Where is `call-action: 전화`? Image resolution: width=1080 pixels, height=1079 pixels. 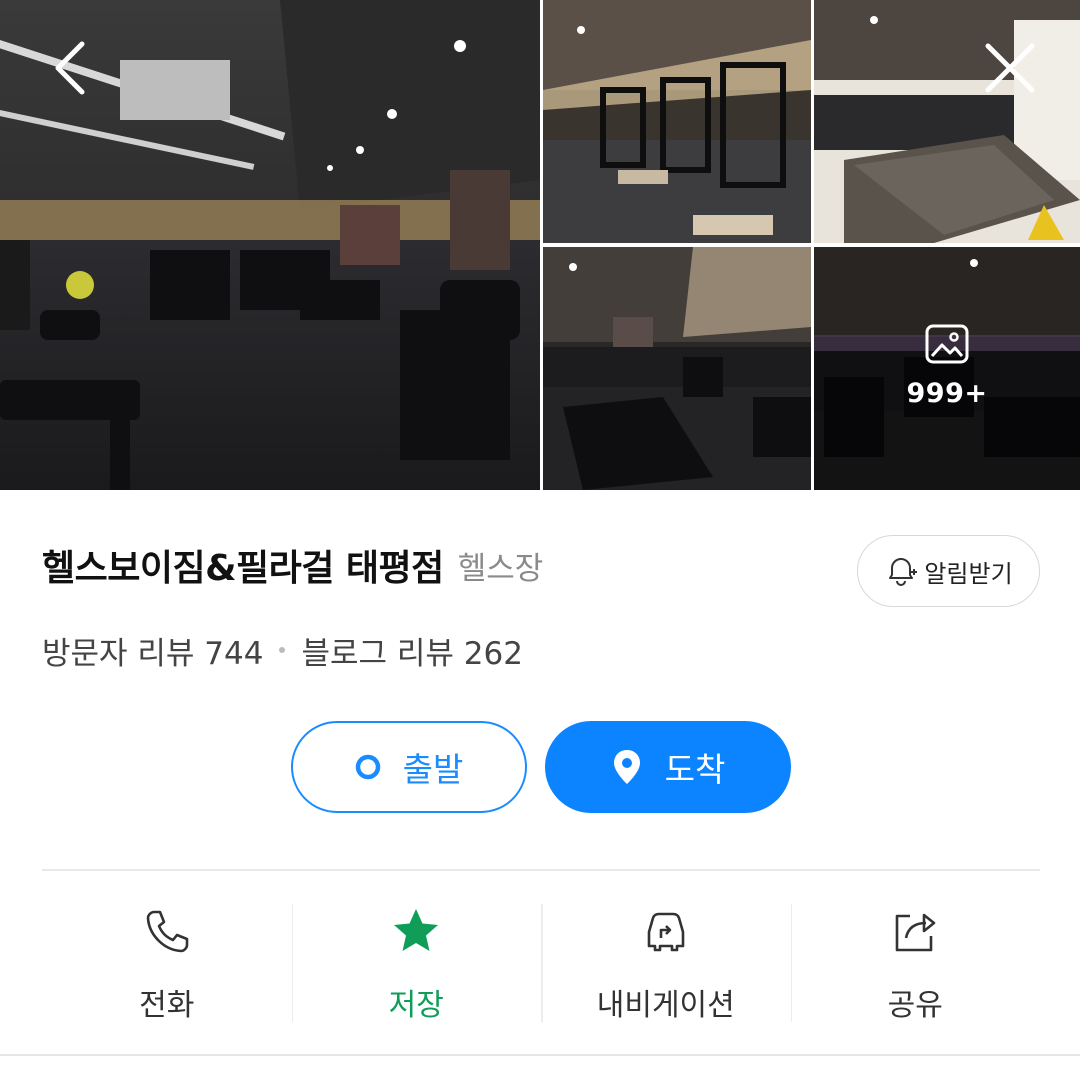 call-action: 전화 is located at coordinates (167, 961).